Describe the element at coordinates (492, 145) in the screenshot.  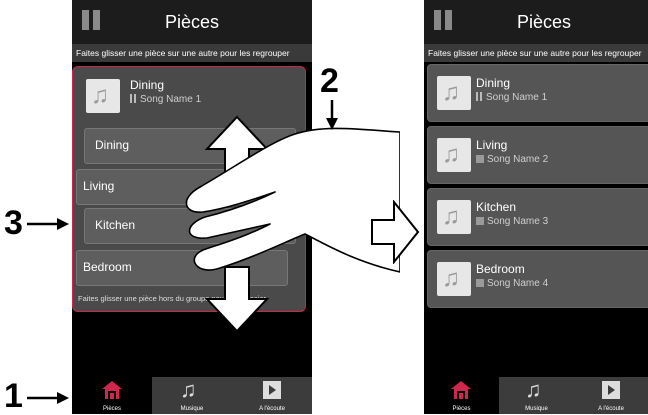
I see `room-name: Living` at that location.